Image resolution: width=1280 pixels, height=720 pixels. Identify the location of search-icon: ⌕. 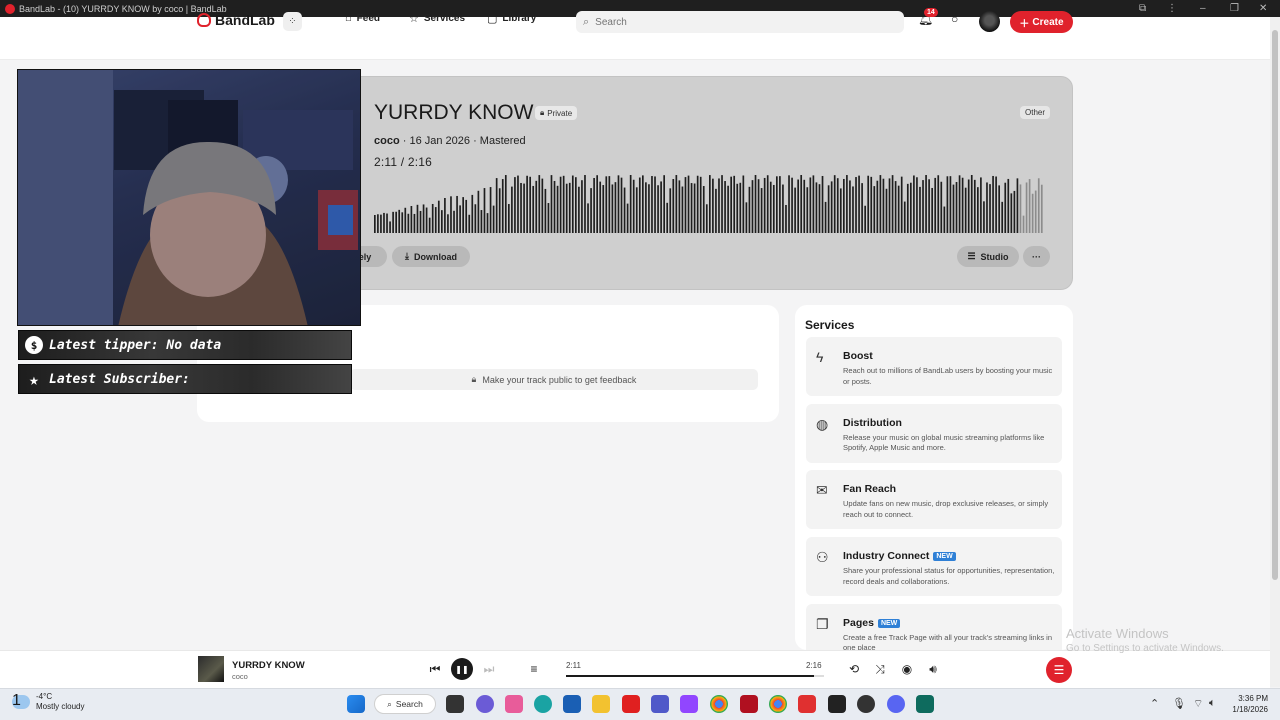
(389, 703).